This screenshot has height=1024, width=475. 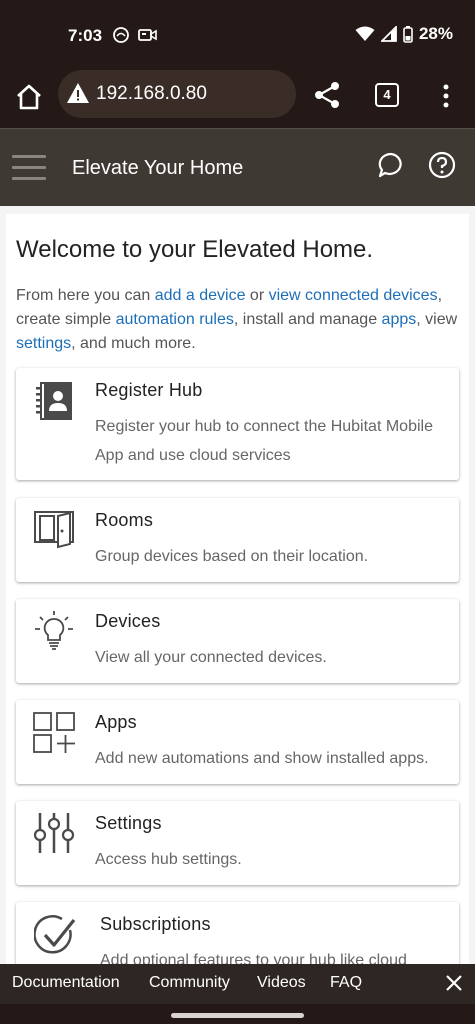 I want to click on card-title: Apps, so click(x=116, y=722).